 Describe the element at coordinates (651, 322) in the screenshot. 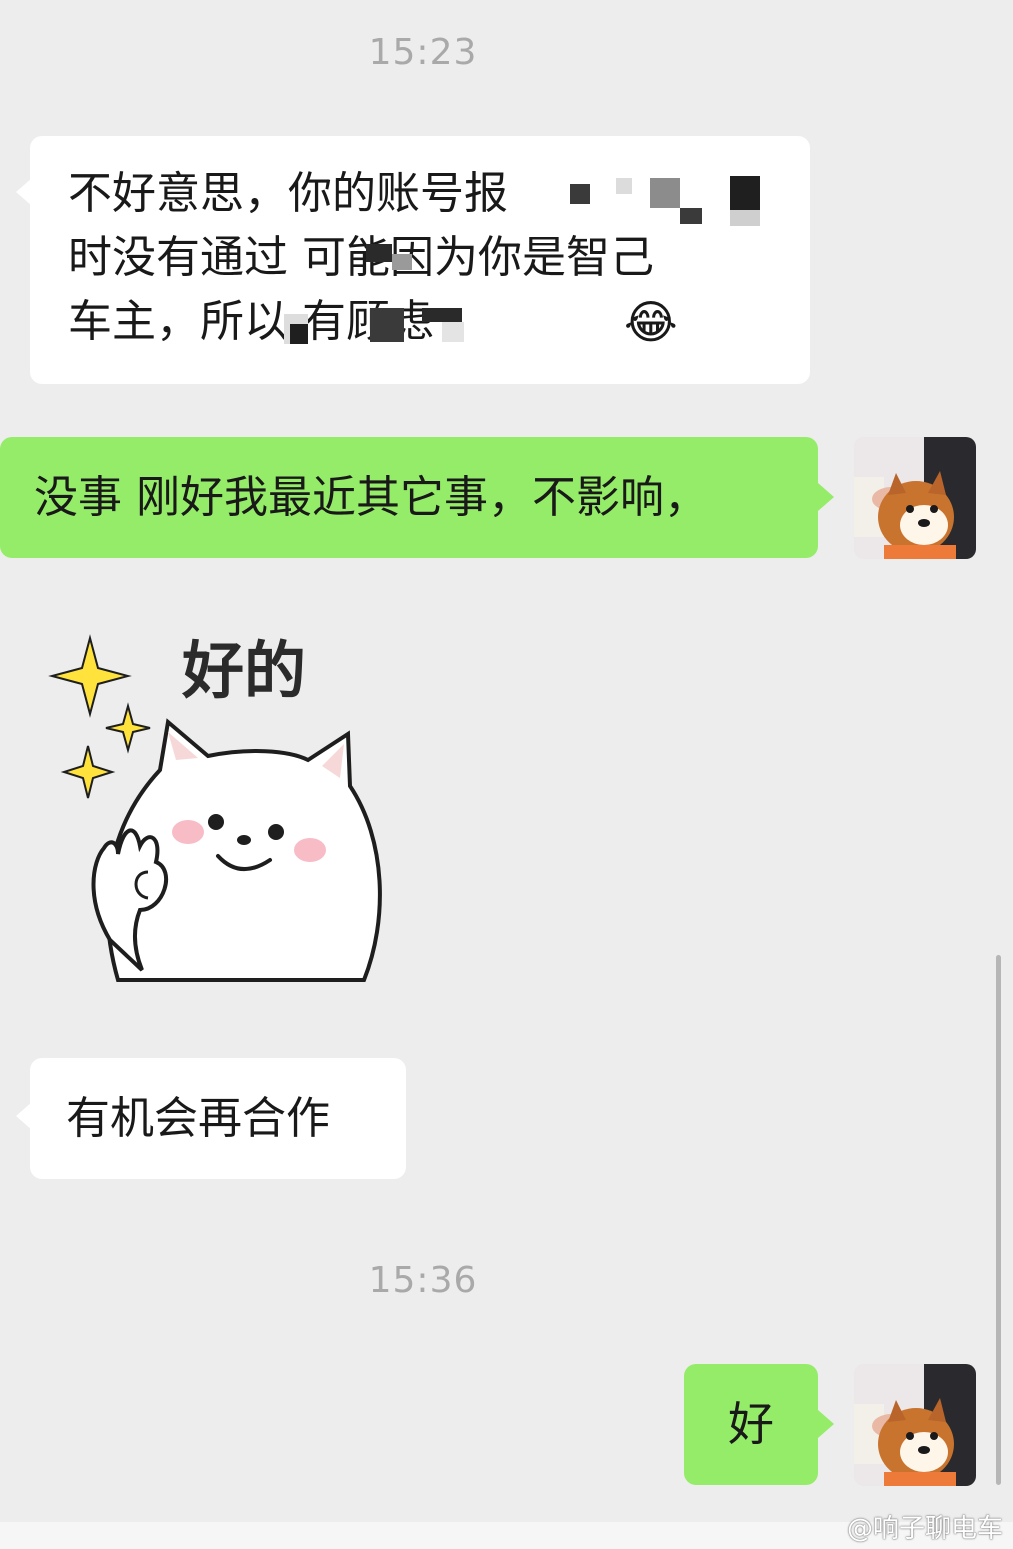

I see `laughing-tears-emoji: 😂` at that location.